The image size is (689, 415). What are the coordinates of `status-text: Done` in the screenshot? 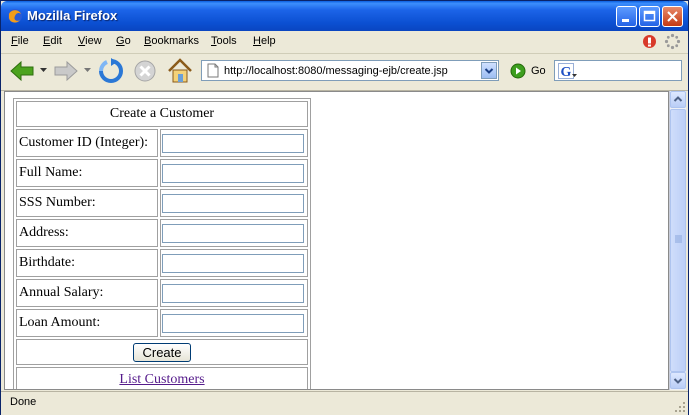 It's located at (23, 402).